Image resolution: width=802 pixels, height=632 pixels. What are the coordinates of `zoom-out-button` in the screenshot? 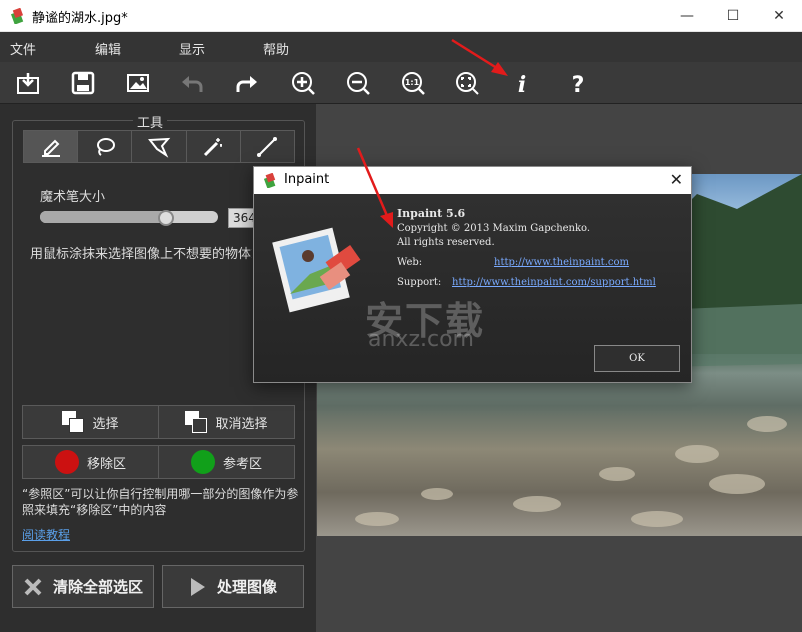 It's located at (358, 83).